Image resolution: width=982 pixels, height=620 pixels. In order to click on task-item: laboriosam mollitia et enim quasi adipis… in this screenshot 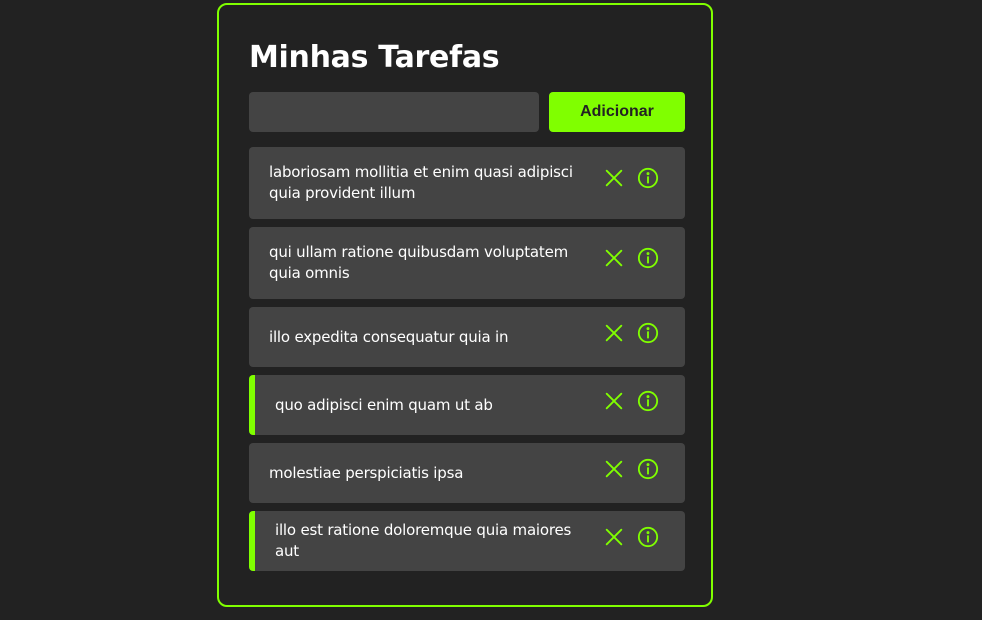, I will do `click(467, 183)`.